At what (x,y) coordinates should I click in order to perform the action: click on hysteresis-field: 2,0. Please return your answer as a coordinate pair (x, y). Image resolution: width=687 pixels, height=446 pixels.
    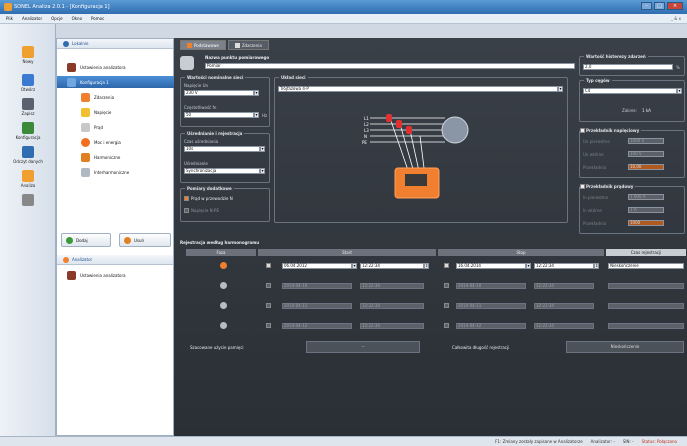
    Looking at the image, I should click on (628, 67).